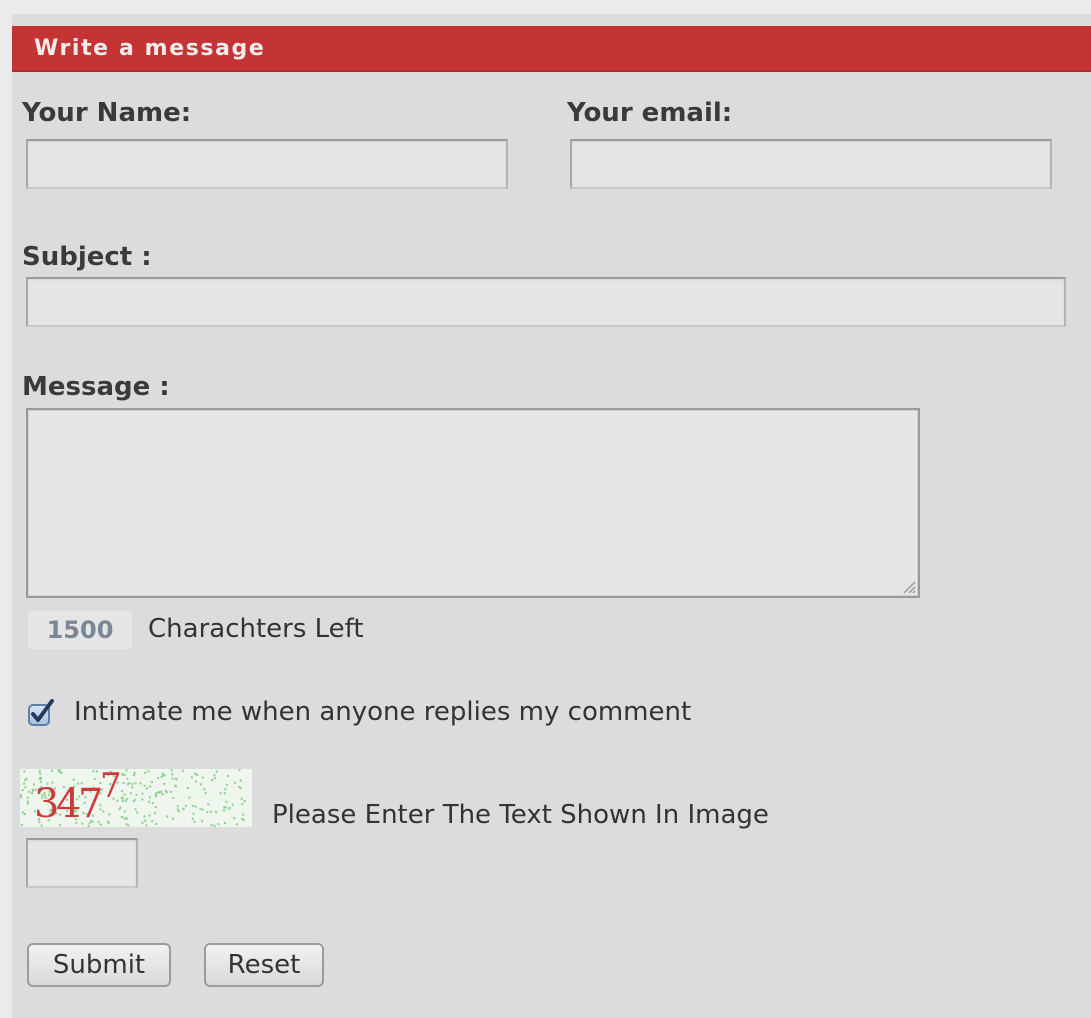 This screenshot has height=1018, width=1091. I want to click on captcha-prompt: Please Enter The Text Shown In Image, so click(520, 815).